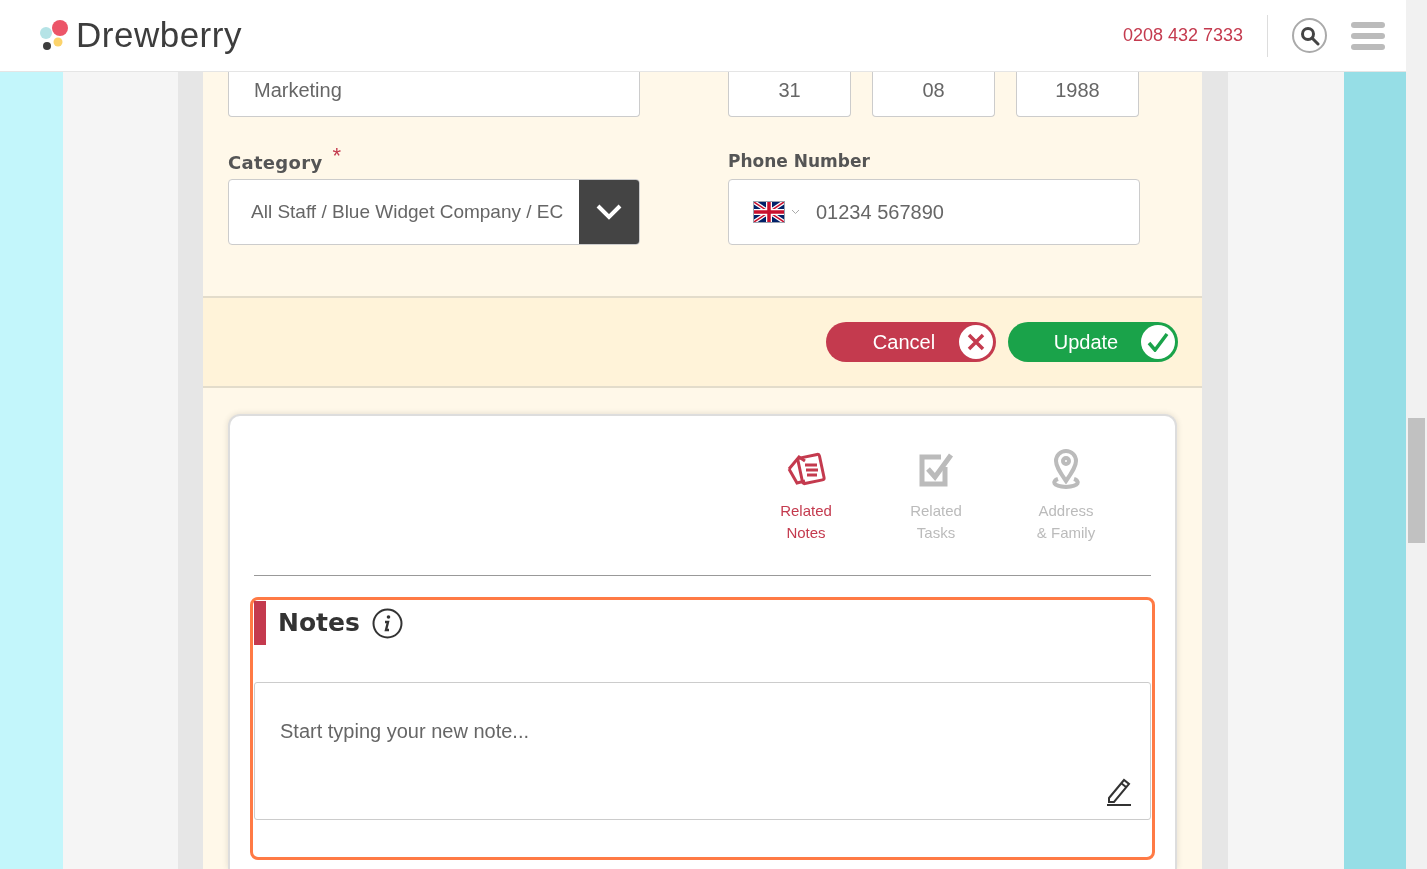  What do you see at coordinates (933, 94) in the screenshot?
I see `date-field: 08` at bounding box center [933, 94].